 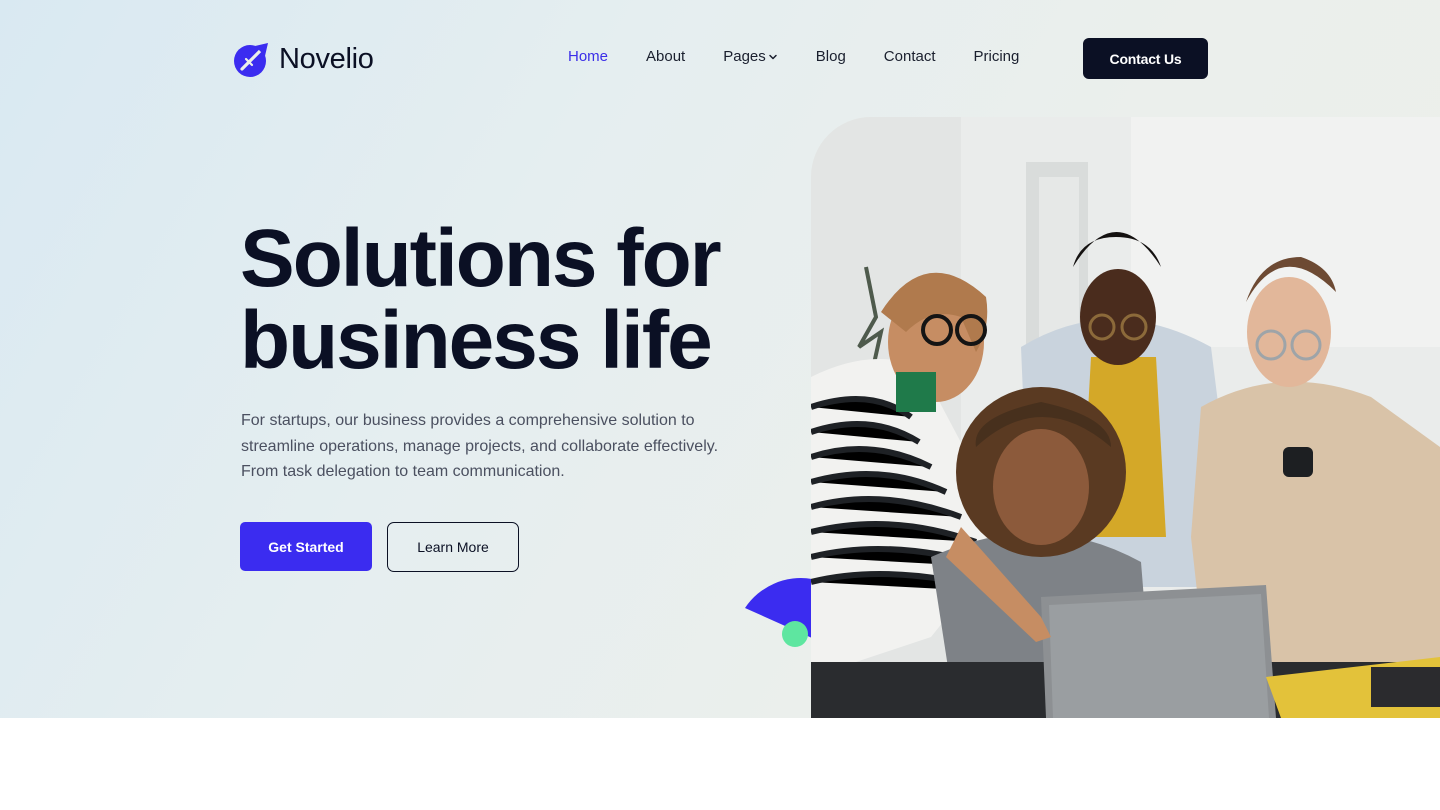 I want to click on learn-more-button: Learn More, so click(x=453, y=547).